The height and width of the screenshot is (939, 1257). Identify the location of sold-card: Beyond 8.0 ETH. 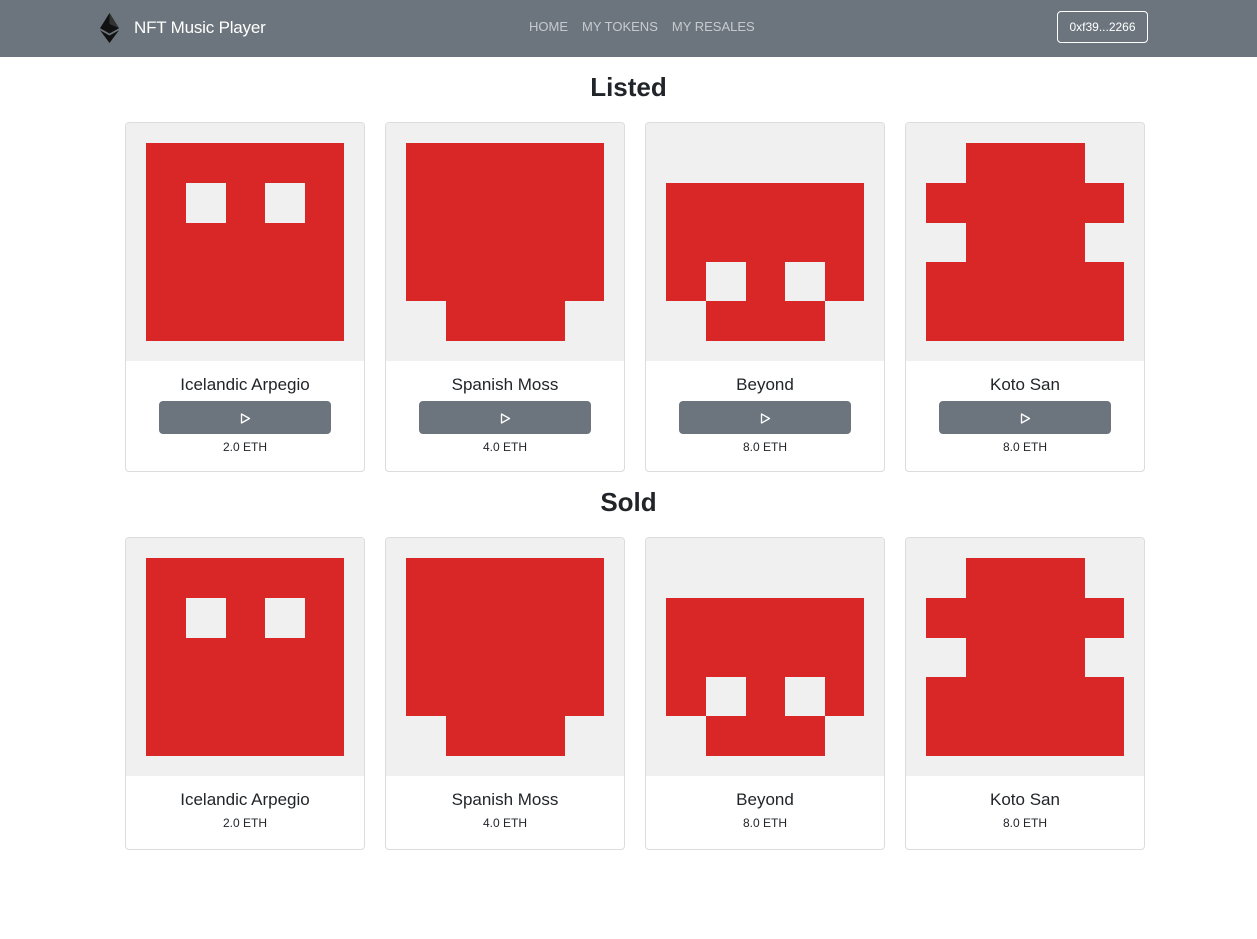
(765, 693).